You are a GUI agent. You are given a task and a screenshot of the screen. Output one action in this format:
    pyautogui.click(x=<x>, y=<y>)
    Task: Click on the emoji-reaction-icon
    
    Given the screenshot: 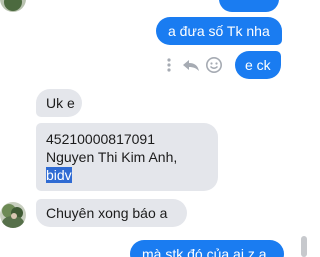 What is the action you would take?
    pyautogui.click(x=214, y=65)
    